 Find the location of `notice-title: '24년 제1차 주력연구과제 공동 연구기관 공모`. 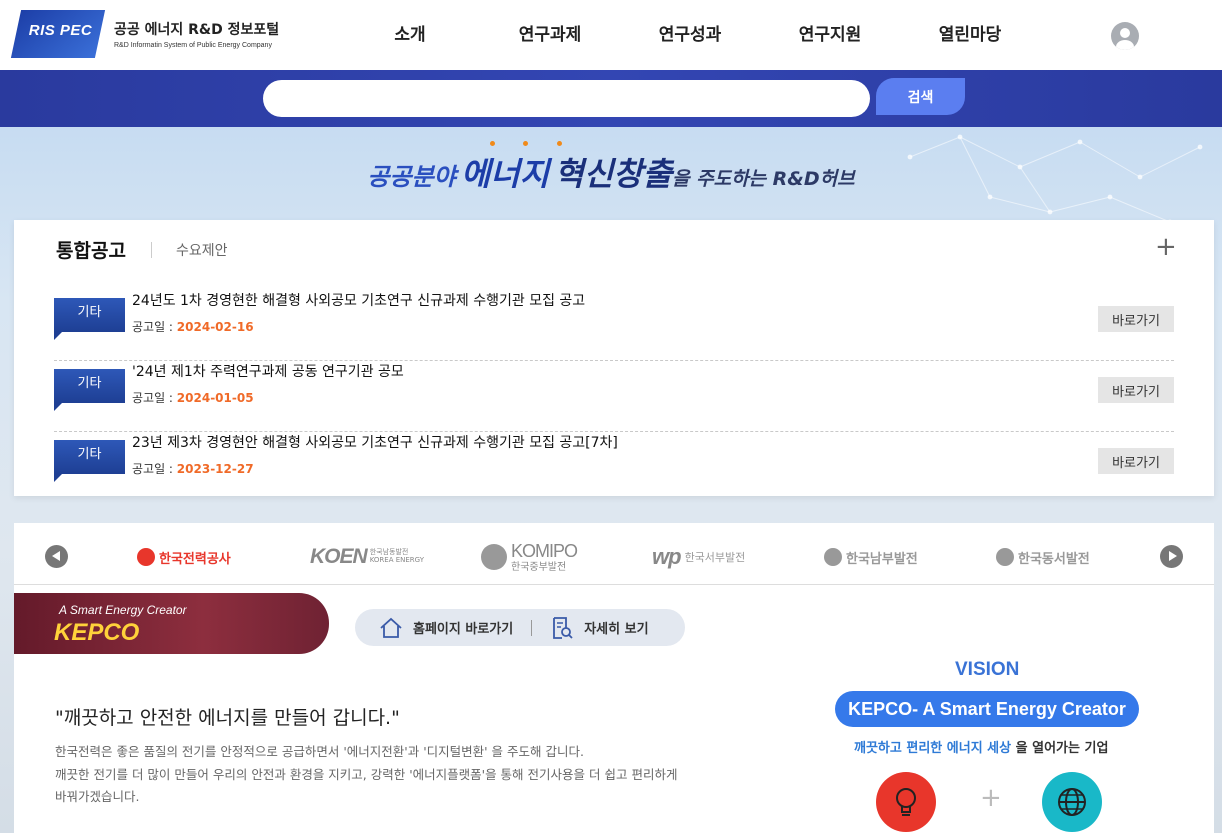

notice-title: '24년 제1차 주력연구과제 공동 연구기관 공모 is located at coordinates (268, 371).